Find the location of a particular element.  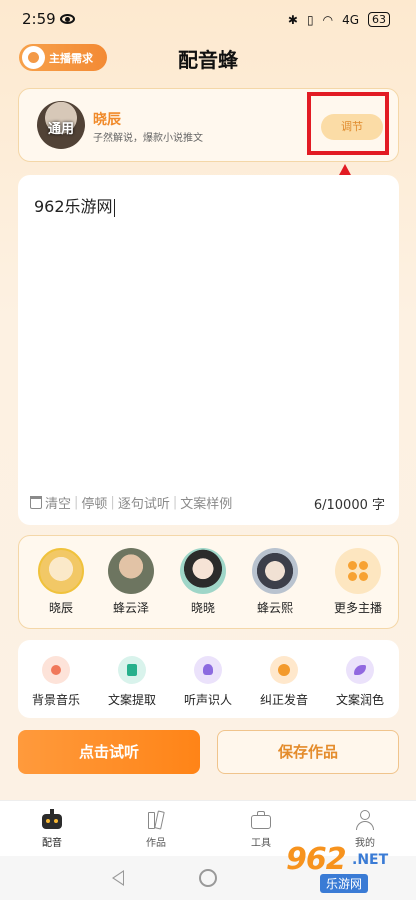

more-anchors-button: 更多主播 is located at coordinates (358, 582).